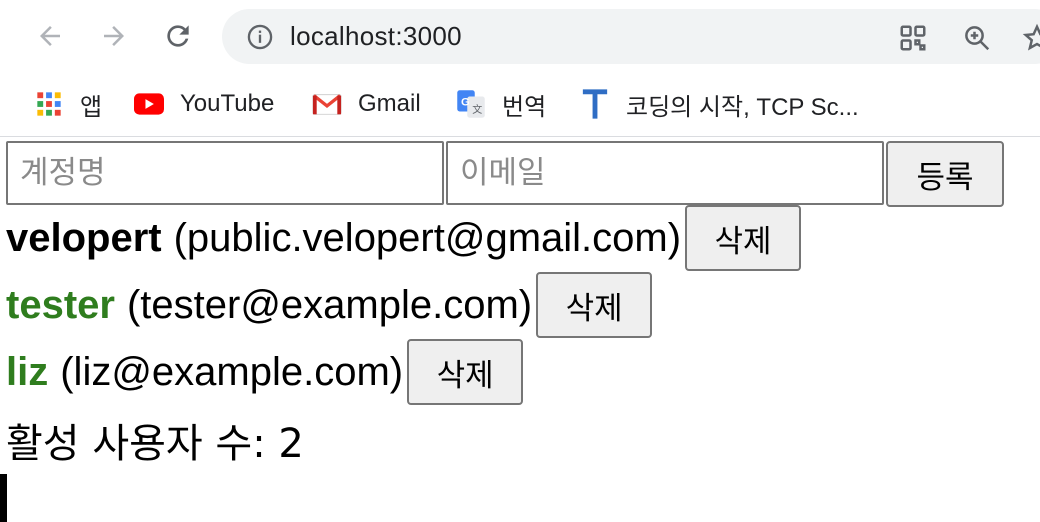 This screenshot has width=1040, height=522. What do you see at coordinates (227, 103) in the screenshot?
I see `bookmark-label: YouTube` at bounding box center [227, 103].